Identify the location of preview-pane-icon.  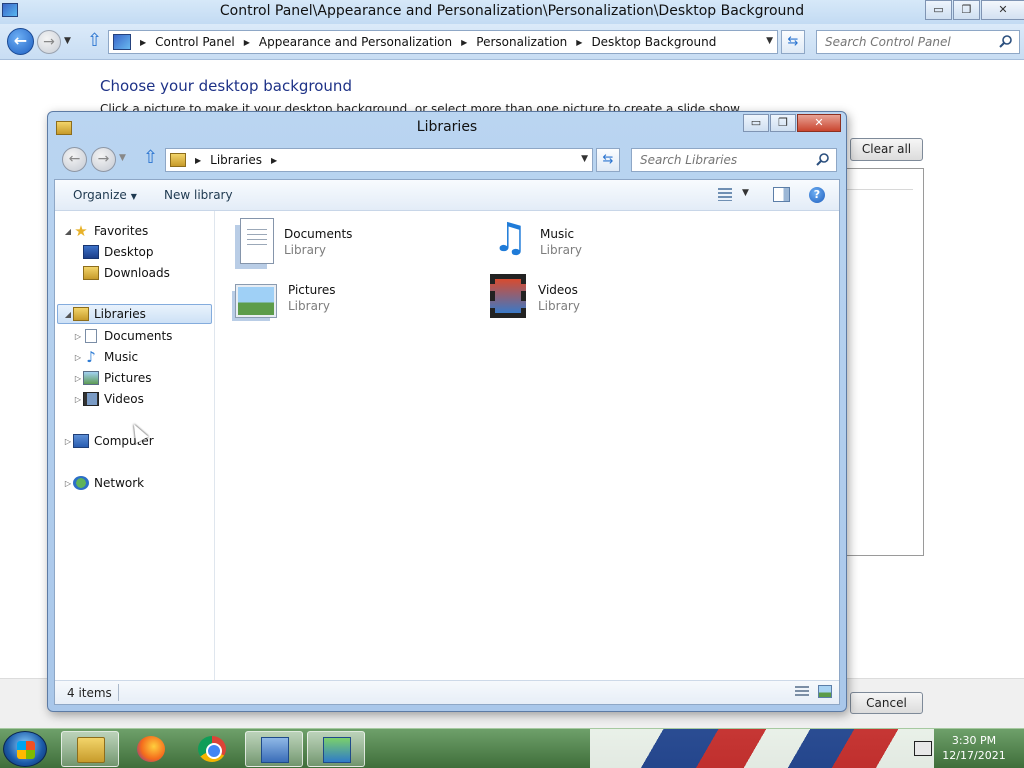
(781, 194).